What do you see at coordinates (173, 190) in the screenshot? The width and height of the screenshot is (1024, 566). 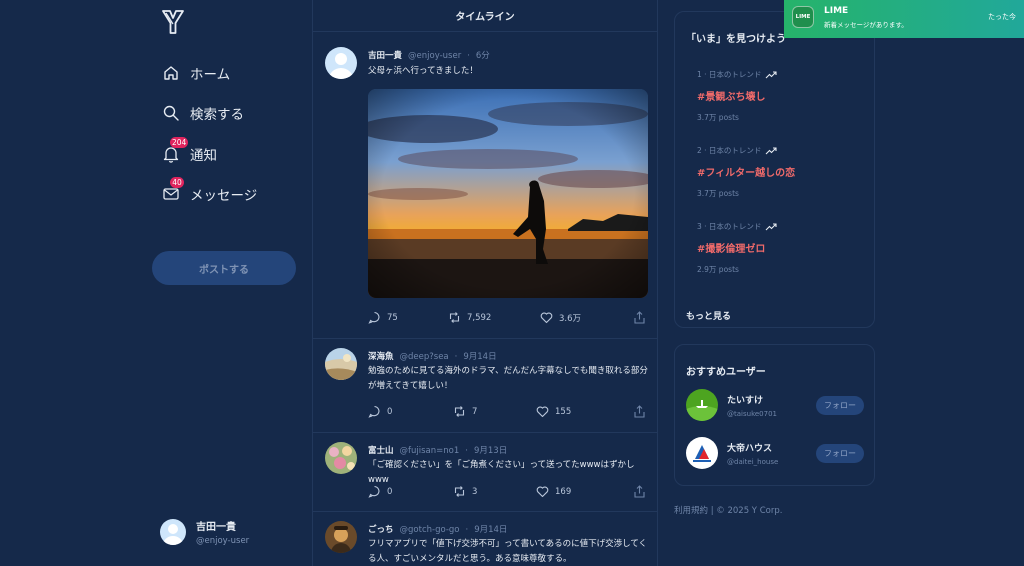 I see `mail-icon: 40` at bounding box center [173, 190].